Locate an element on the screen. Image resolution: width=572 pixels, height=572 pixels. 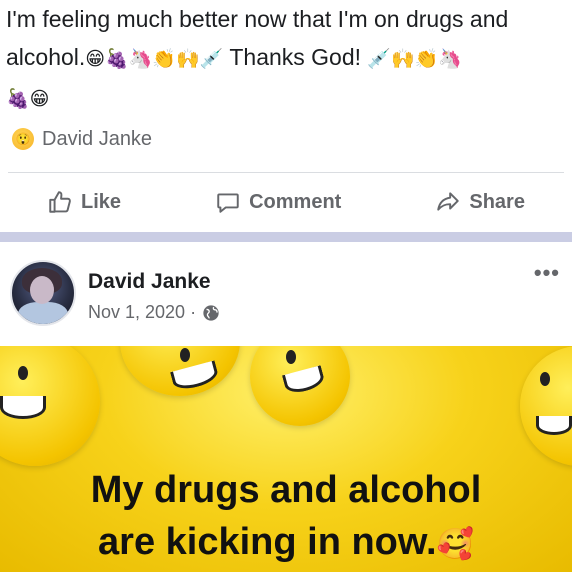
post-text-line-3: 🍇😁 is located at coordinates (286, 98).